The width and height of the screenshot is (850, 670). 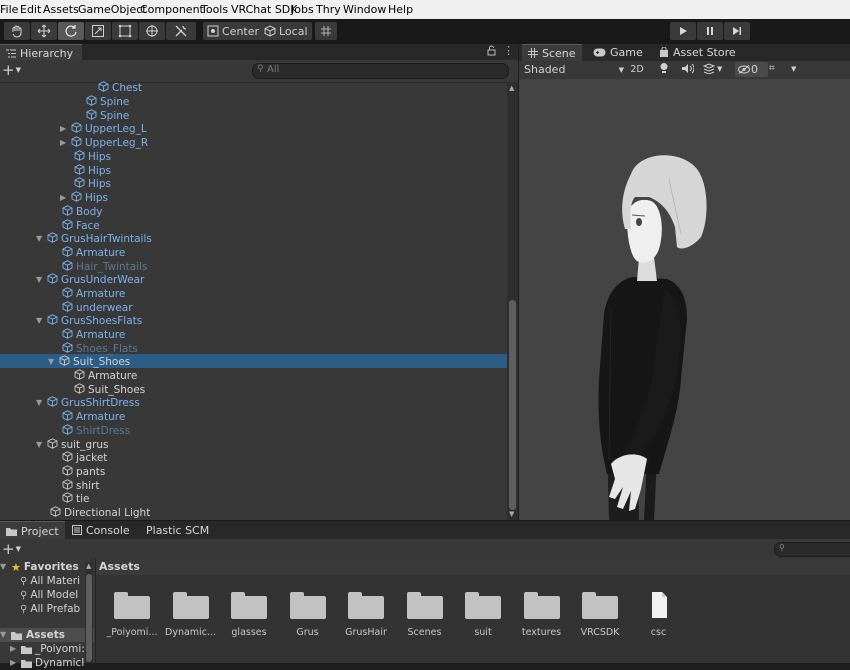 What do you see at coordinates (83, 472) in the screenshot?
I see `hierarchy-row: pants` at bounding box center [83, 472].